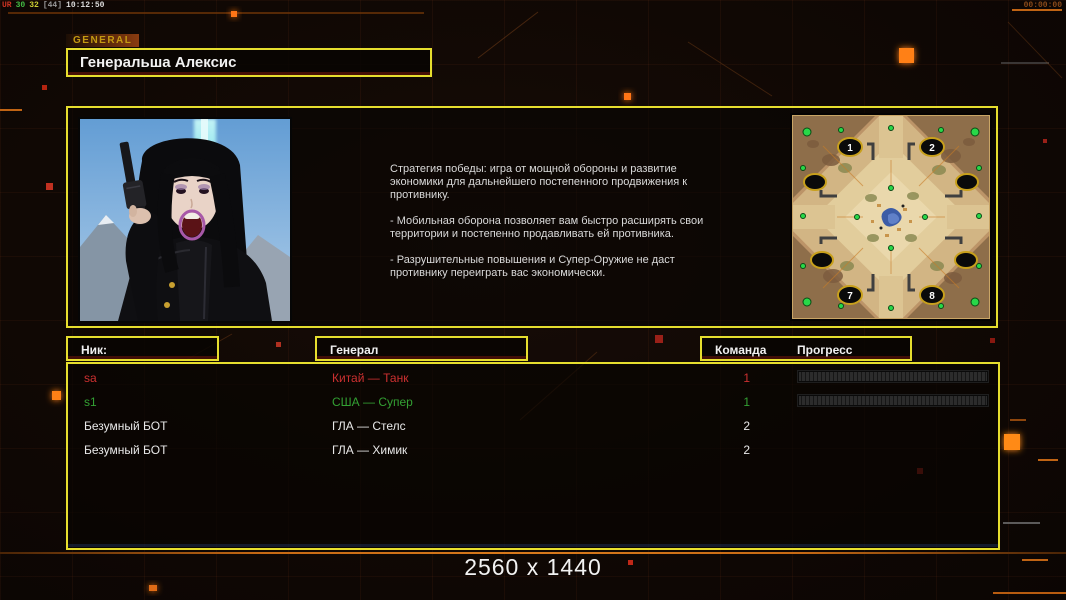  What do you see at coordinates (142, 348) in the screenshot?
I see `column-header-nick: Ник:` at bounding box center [142, 348].